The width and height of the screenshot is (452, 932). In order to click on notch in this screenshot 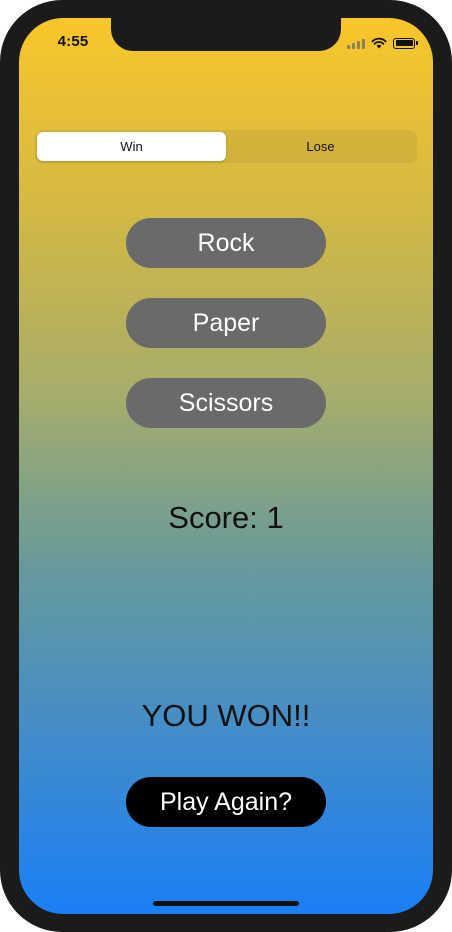, I will do `click(226, 34)`.